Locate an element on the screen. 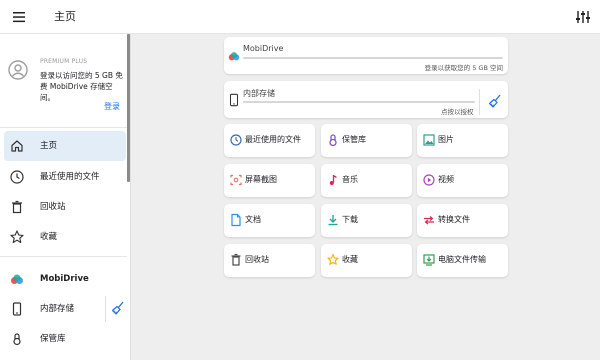  login-link: 登录 is located at coordinates (112, 106).